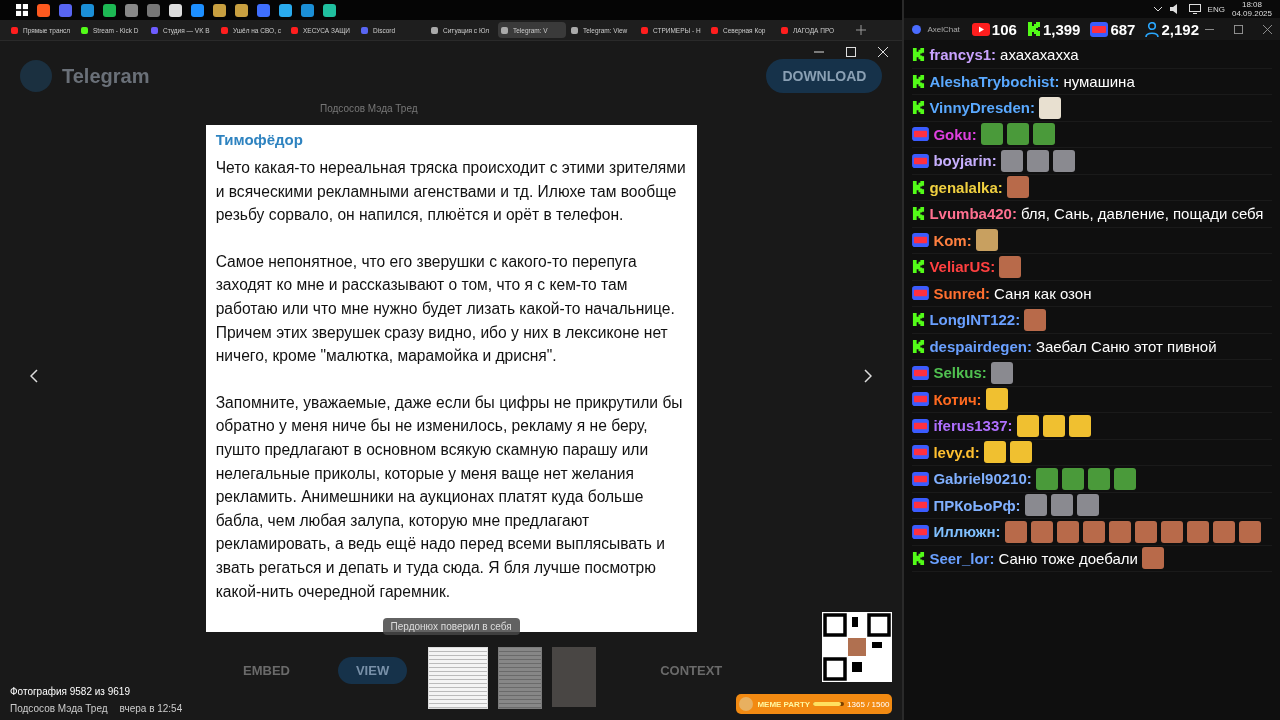 This screenshot has height=720, width=1280. What do you see at coordinates (1216, 9) in the screenshot?
I see `language-indicator: ENG` at bounding box center [1216, 9].